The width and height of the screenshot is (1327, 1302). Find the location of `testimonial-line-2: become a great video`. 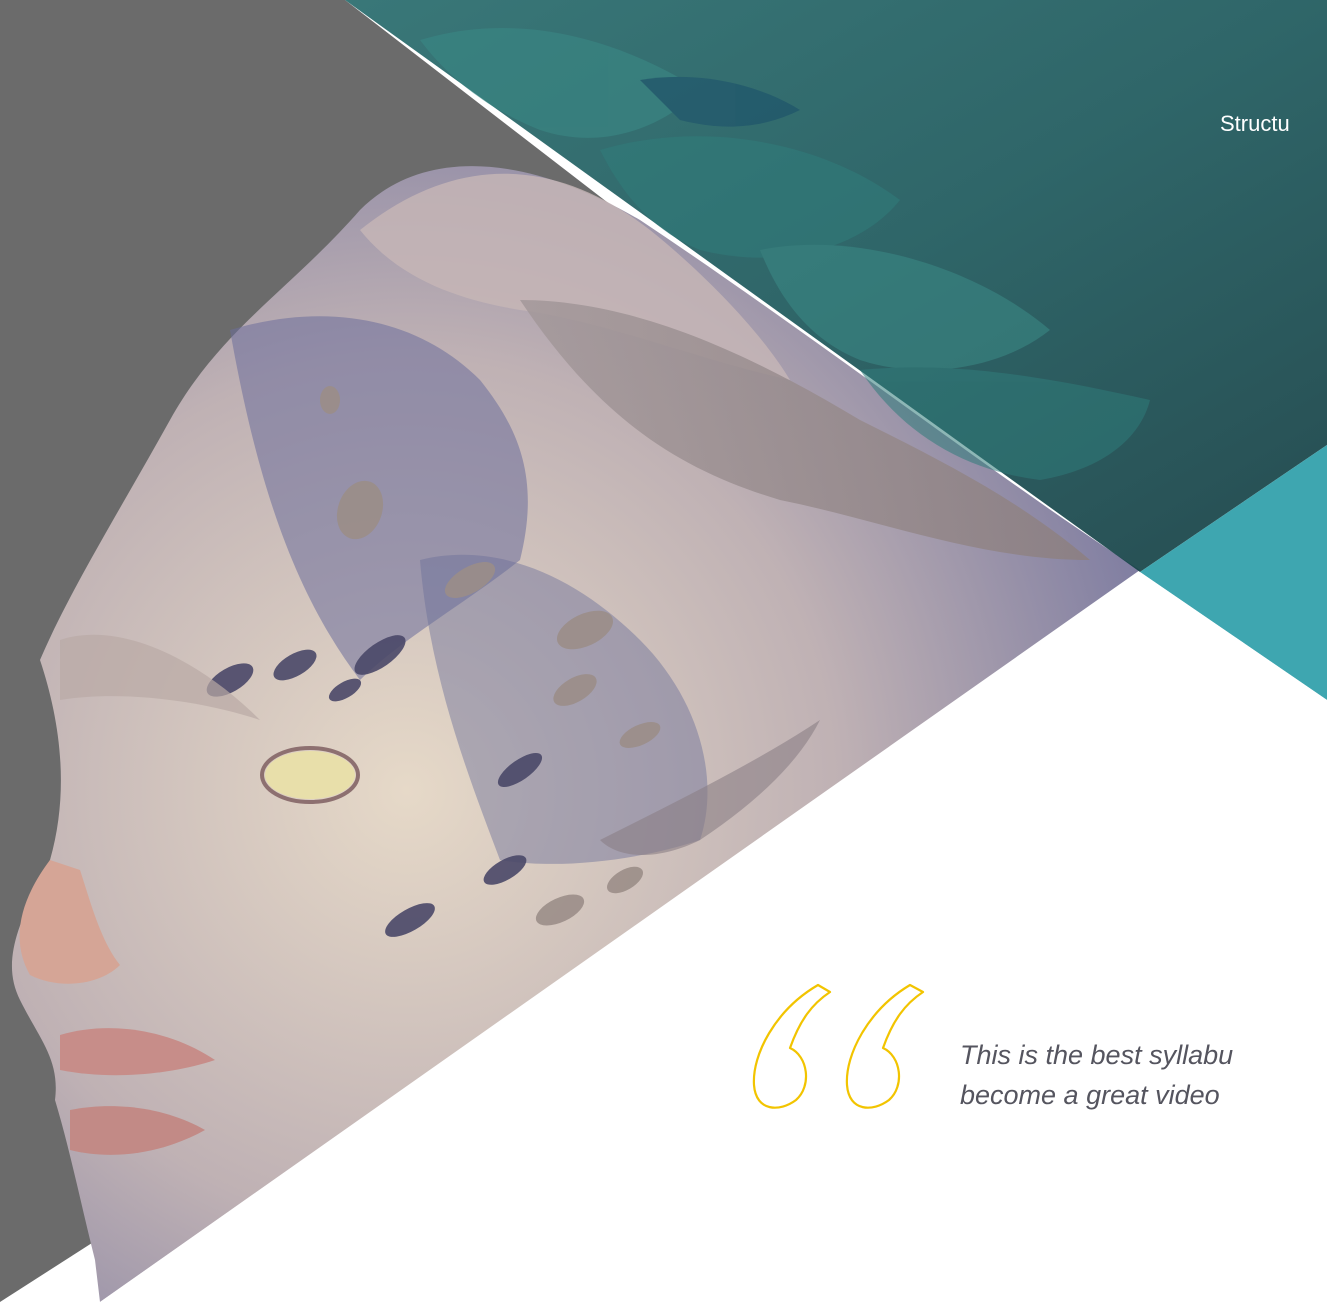

testimonial-line-2: become a great video is located at coordinates (1090, 1095).